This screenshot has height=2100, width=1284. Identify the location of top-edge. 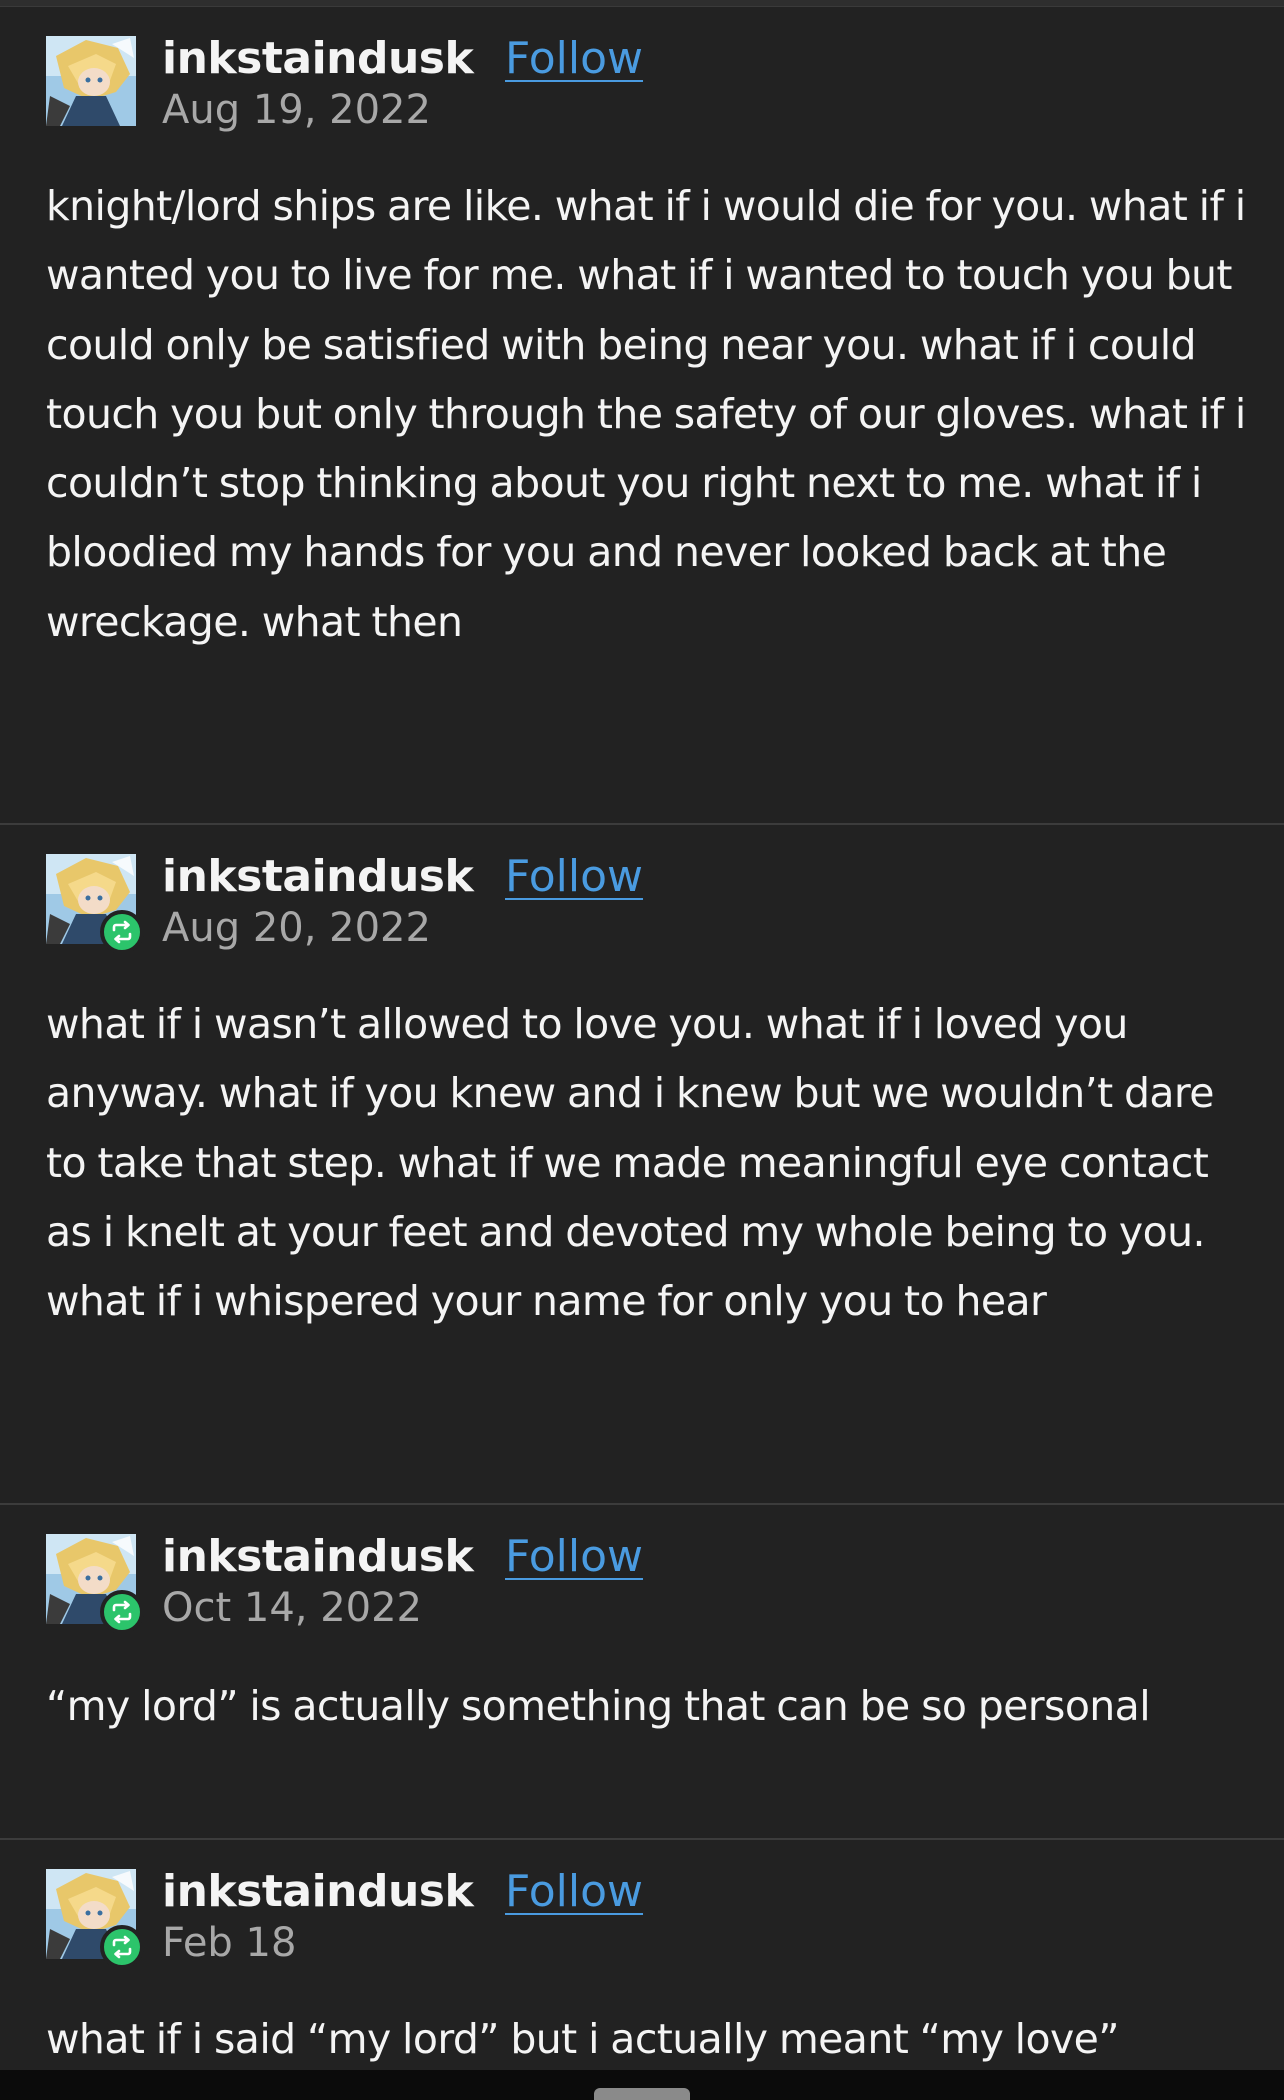
(642, 3).